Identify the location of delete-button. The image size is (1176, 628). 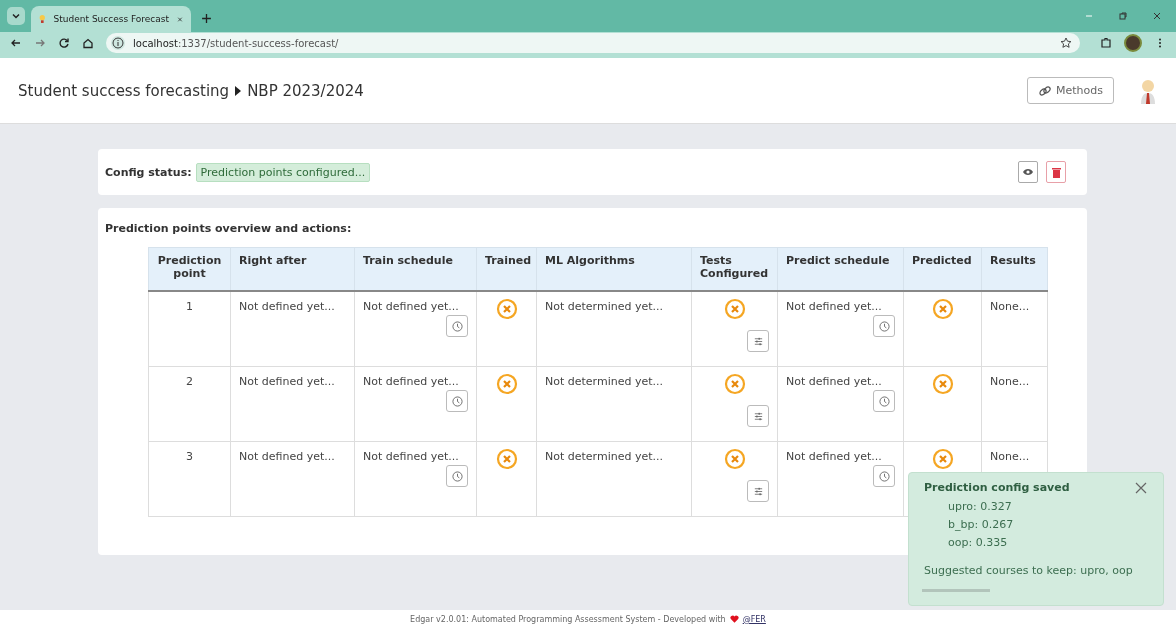
(1056, 172).